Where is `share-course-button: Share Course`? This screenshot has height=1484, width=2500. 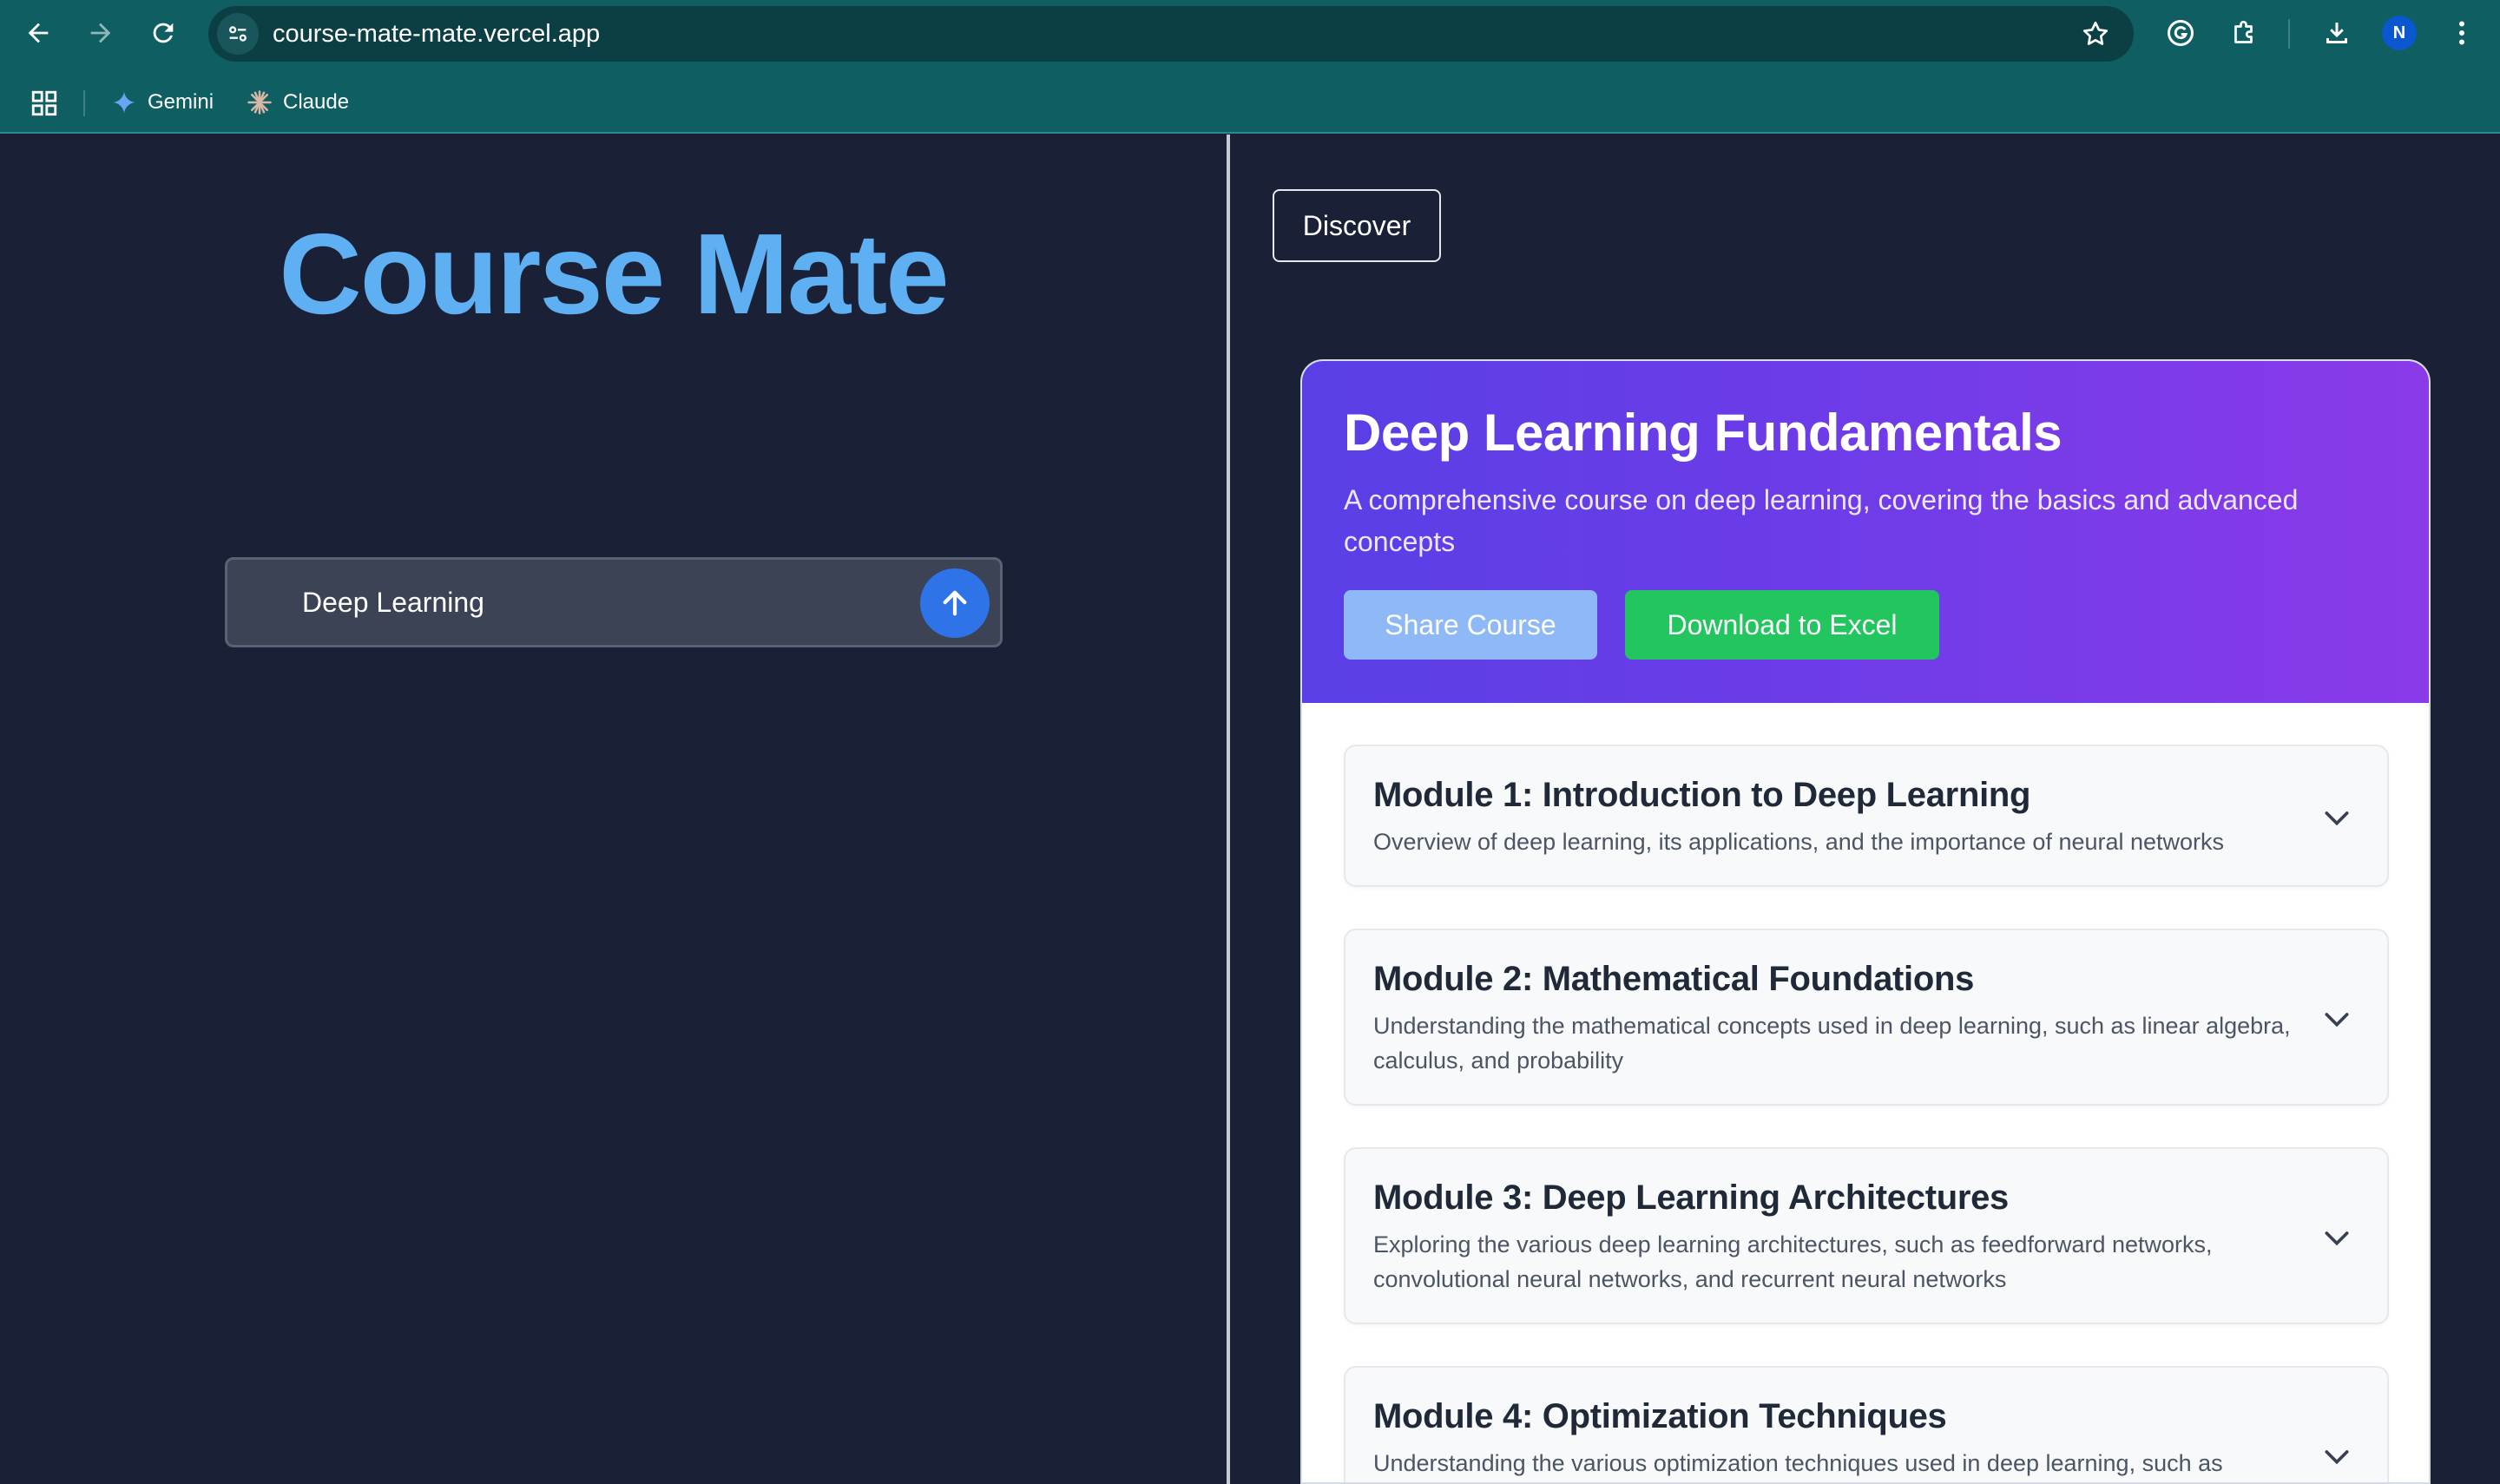 share-course-button: Share Course is located at coordinates (1470, 625).